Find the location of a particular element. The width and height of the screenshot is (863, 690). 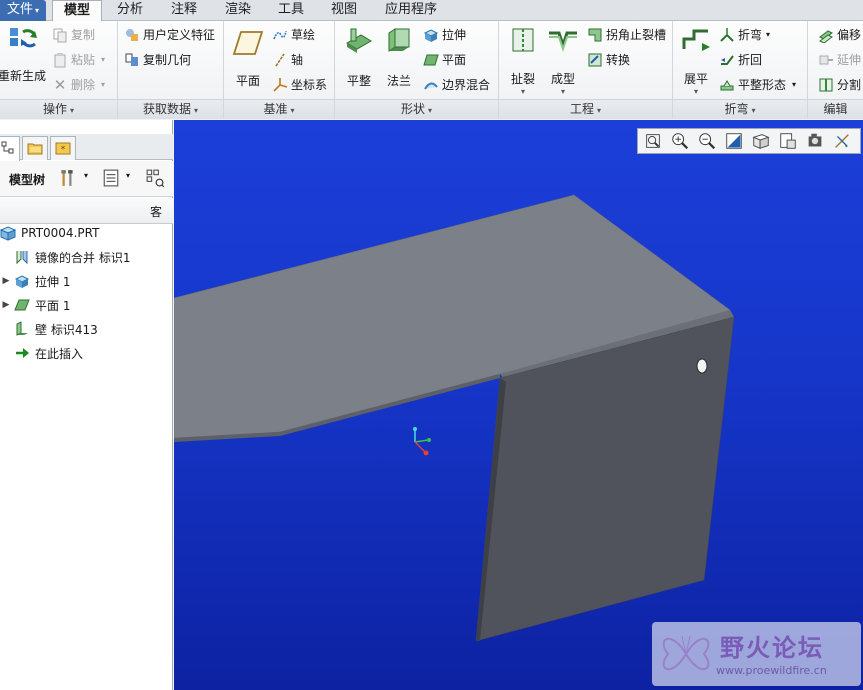

boundary-blend-button: 边界混合 is located at coordinates (456, 84).